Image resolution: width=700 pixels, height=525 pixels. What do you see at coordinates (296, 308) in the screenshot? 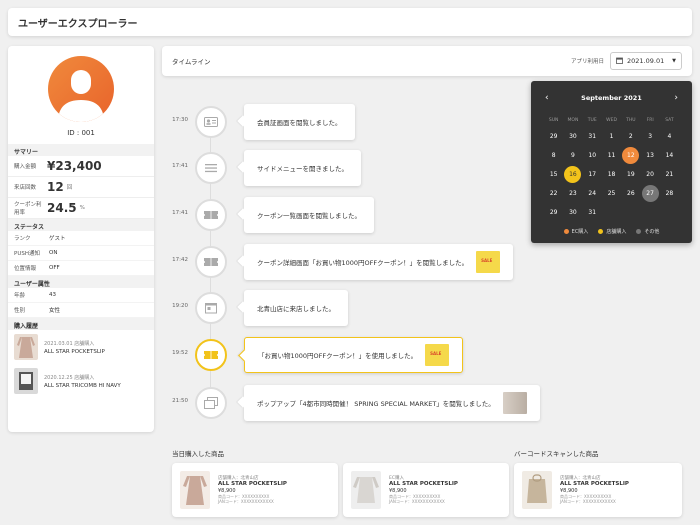
I see `timeline-event-card: 北青山店に来店しました。` at bounding box center [296, 308].